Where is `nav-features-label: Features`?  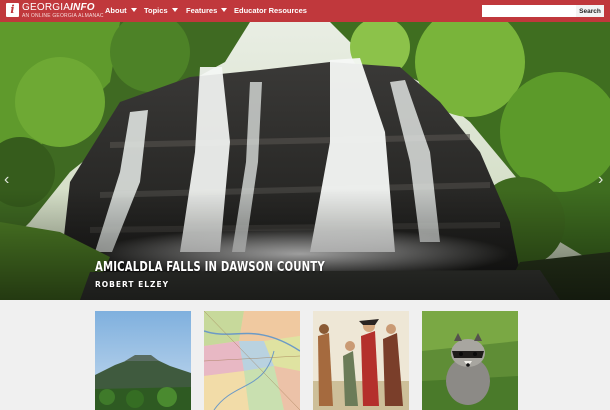
nav-features-label: Features is located at coordinates (202, 10).